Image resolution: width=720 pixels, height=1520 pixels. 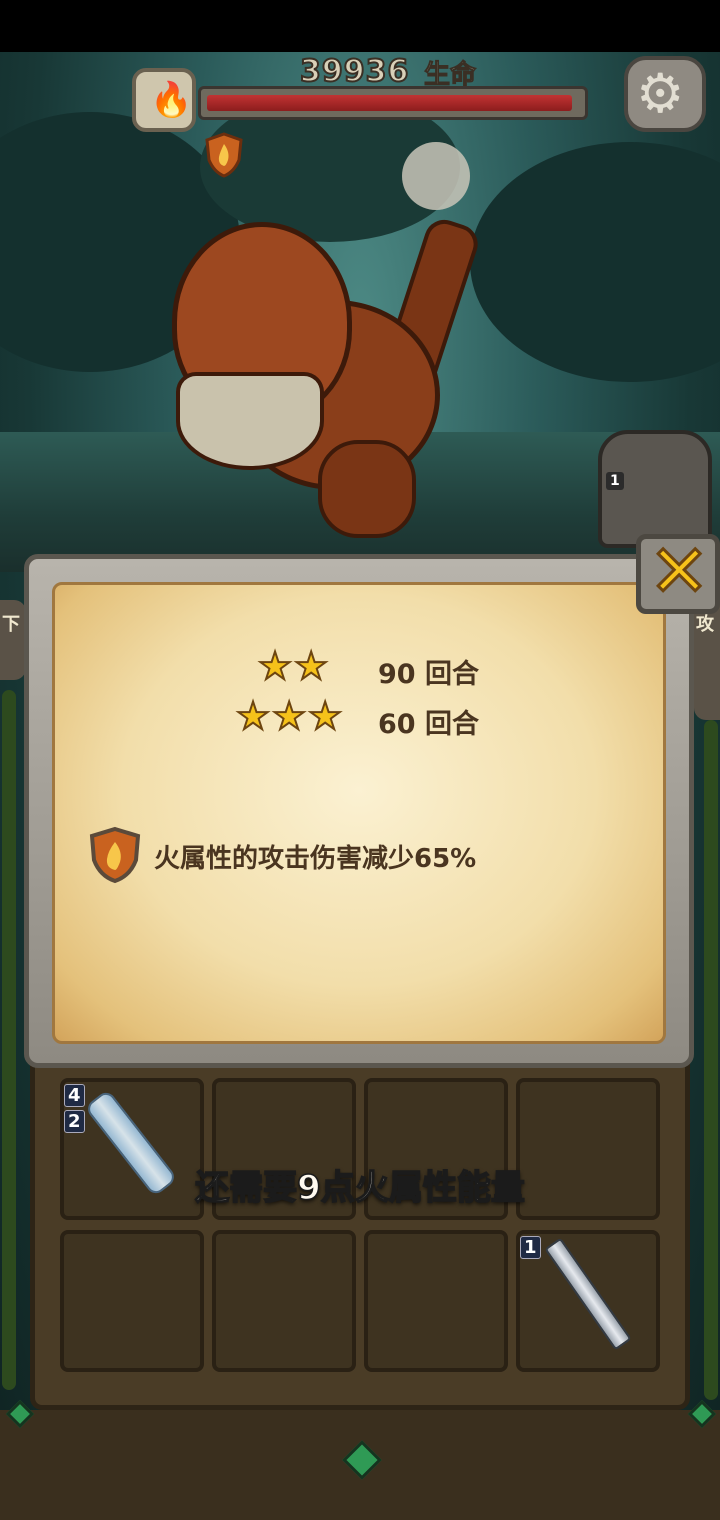 I want to click on slot-8-badge: 1, so click(x=530, y=1247).